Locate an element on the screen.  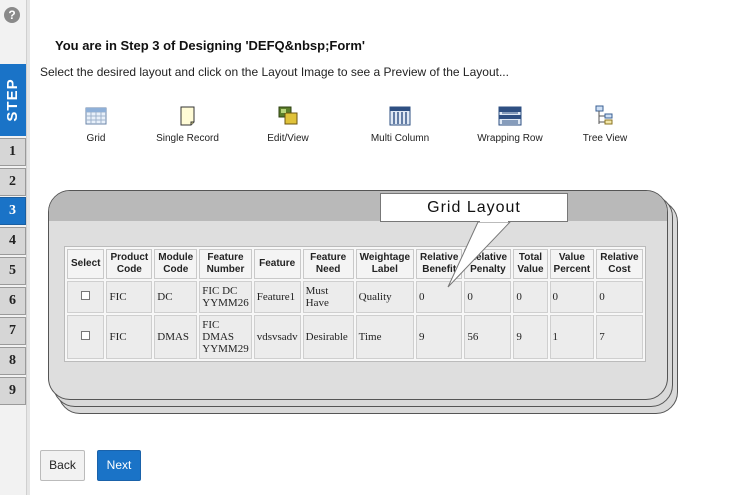
table-cell: 7 is located at coordinates (619, 337).